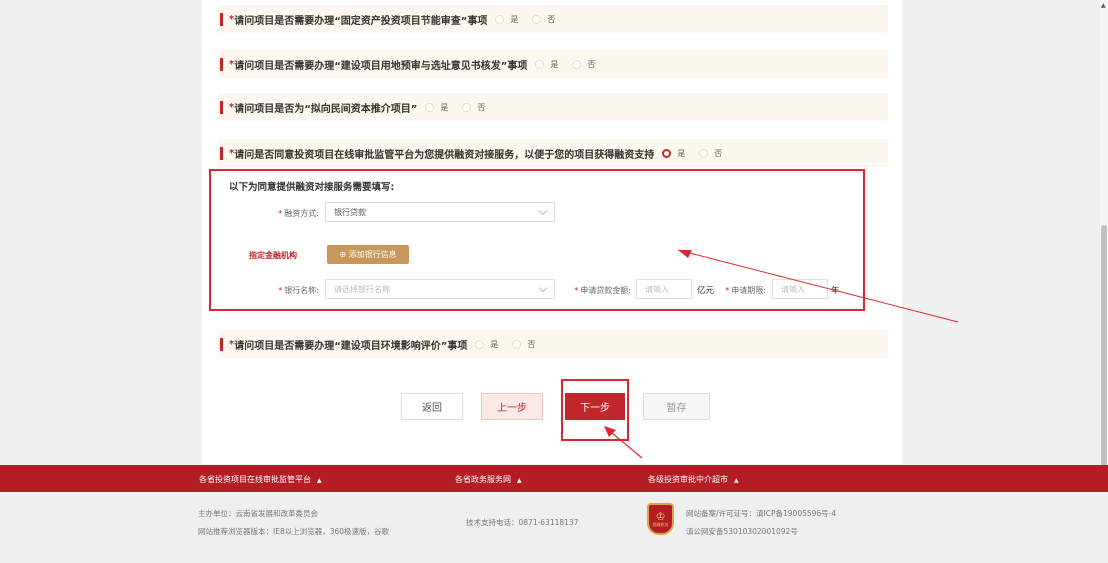 The height and width of the screenshot is (563, 1108). What do you see at coordinates (660, 516) in the screenshot?
I see `badge-emblem-icon: ♔` at bounding box center [660, 516].